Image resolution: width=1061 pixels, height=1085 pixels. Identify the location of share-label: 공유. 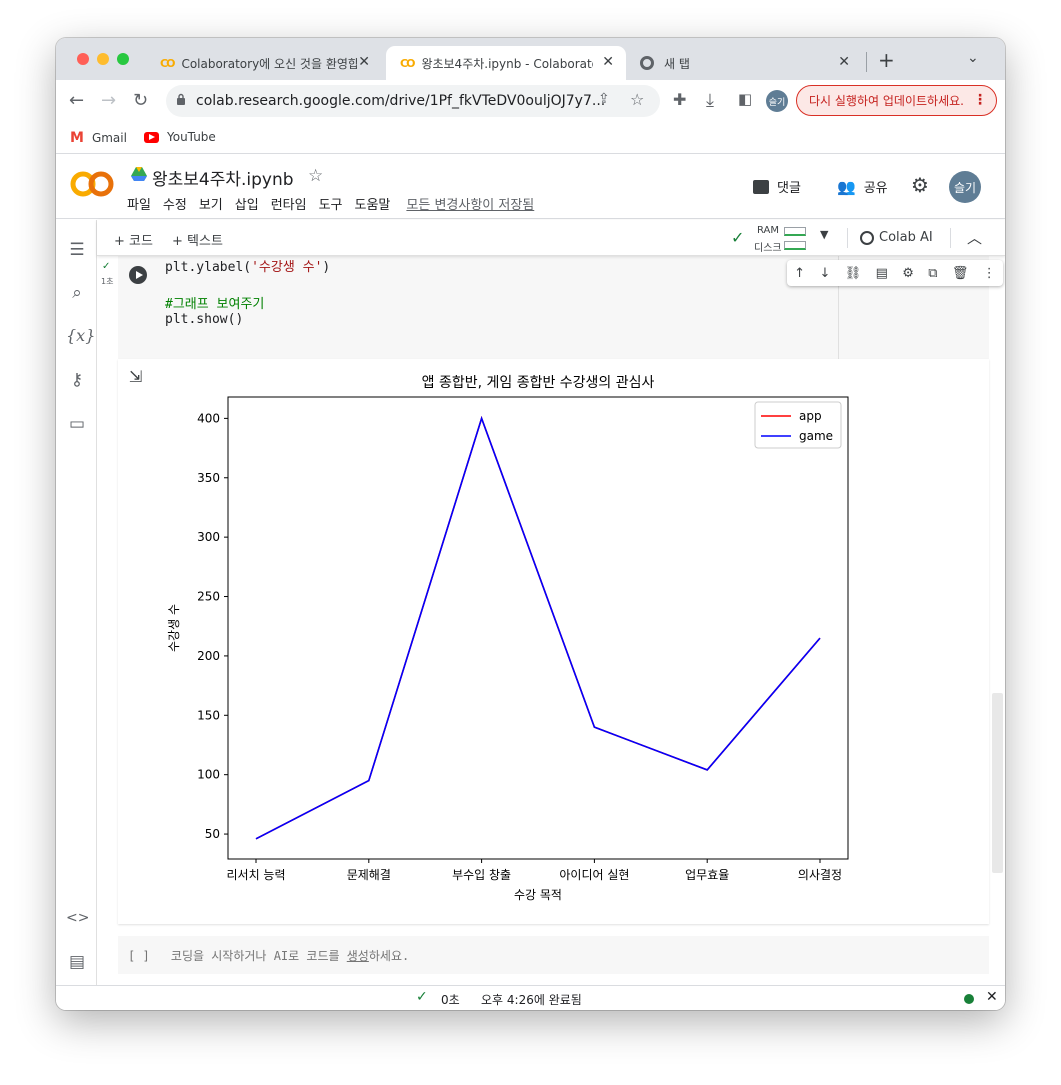
(875, 188).